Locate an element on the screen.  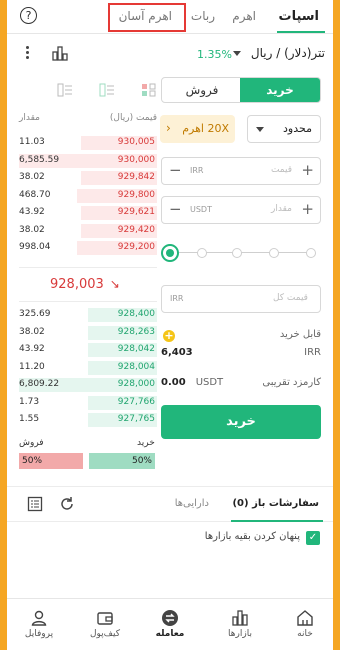
market-type-tabs: اسپات اهرم ربات اهرم آسان ? is located at coordinates (170, 17).